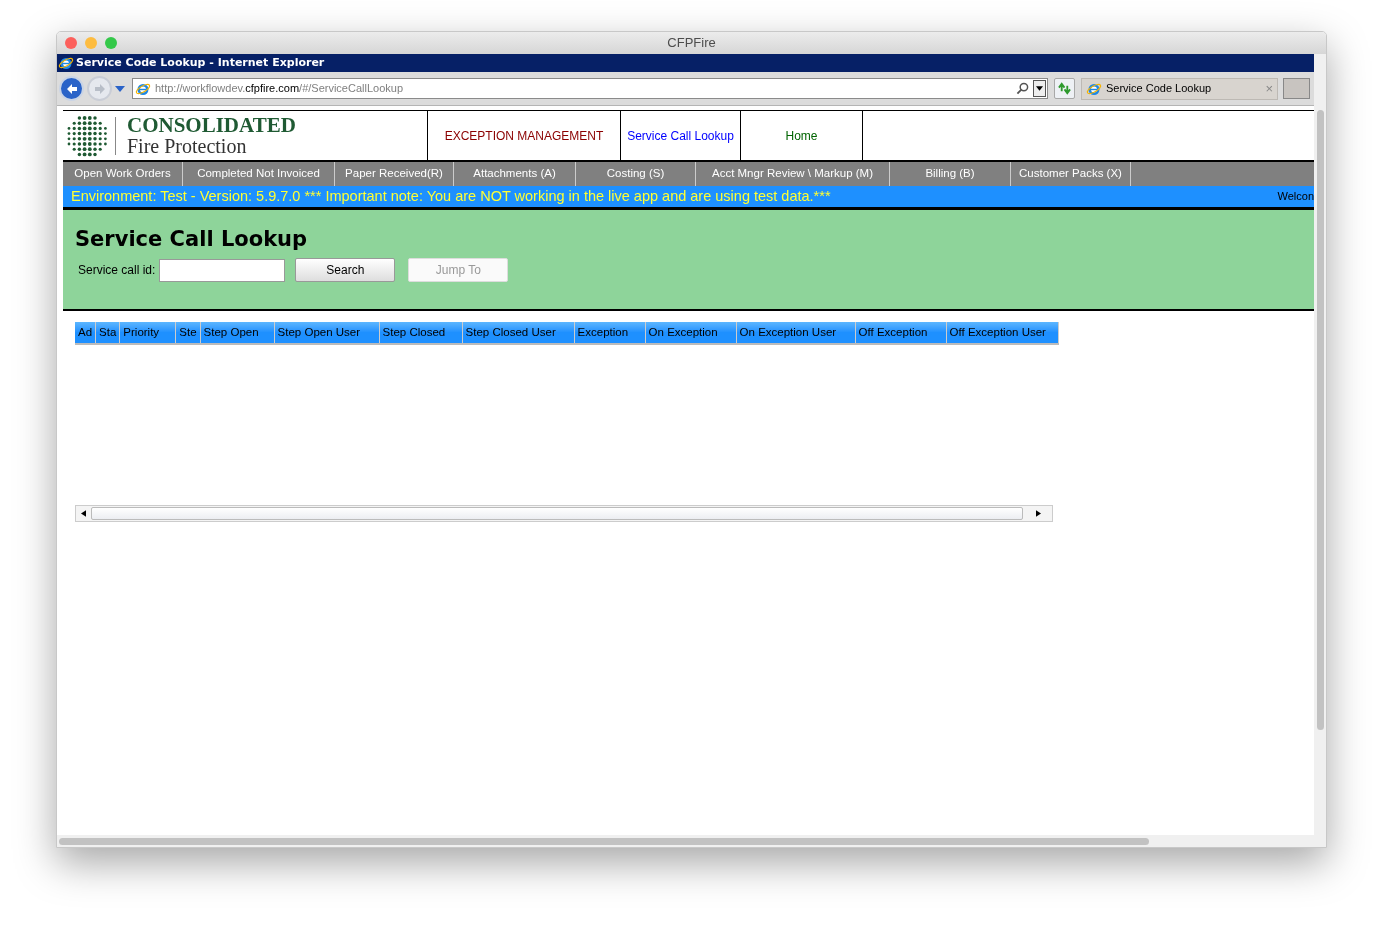 This screenshot has height=929, width=1383. What do you see at coordinates (421, 332) in the screenshot?
I see `column-header: Step Closed` at bounding box center [421, 332].